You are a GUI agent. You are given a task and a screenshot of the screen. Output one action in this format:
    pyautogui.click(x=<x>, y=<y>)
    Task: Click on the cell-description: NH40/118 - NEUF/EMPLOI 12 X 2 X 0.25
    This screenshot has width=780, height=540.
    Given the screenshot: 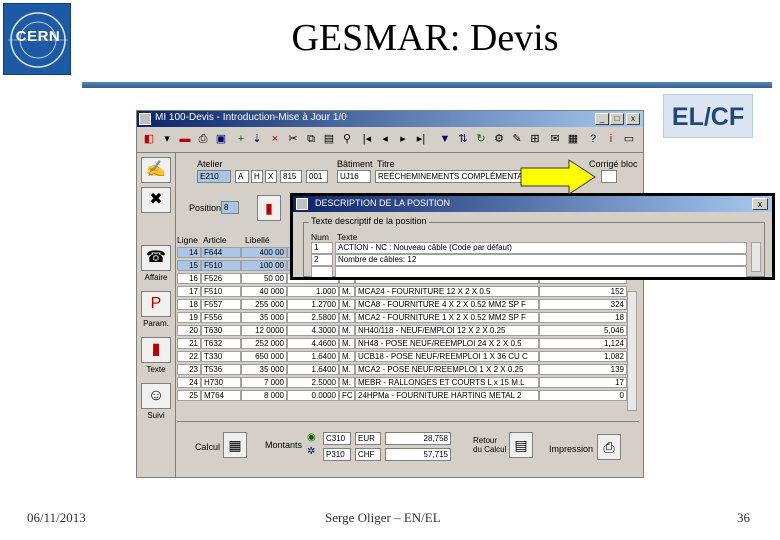 What is the action you would take?
    pyautogui.click(x=447, y=330)
    